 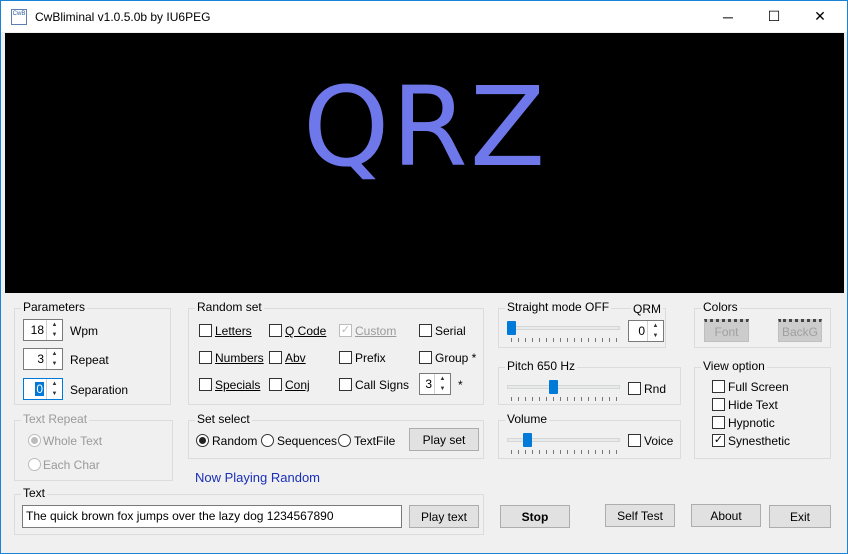 What do you see at coordinates (535, 516) in the screenshot?
I see `stop-button: Stop` at bounding box center [535, 516].